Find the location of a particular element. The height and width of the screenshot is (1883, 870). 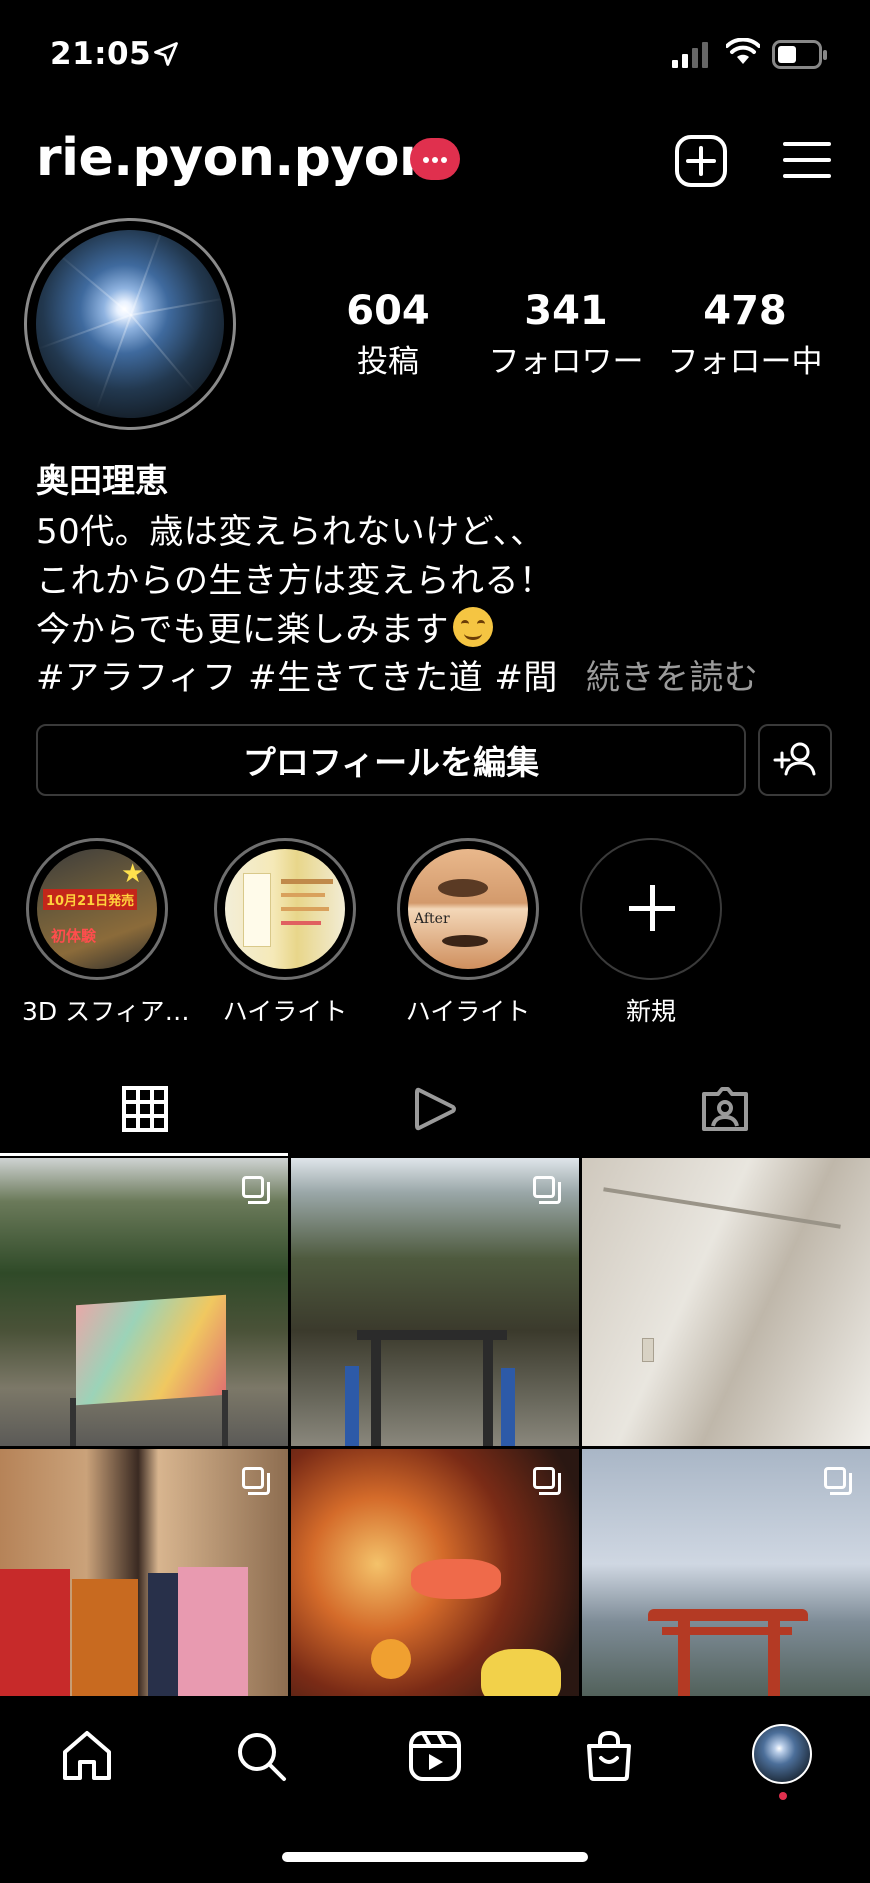

highlight-cover: After is located at coordinates (468, 909).